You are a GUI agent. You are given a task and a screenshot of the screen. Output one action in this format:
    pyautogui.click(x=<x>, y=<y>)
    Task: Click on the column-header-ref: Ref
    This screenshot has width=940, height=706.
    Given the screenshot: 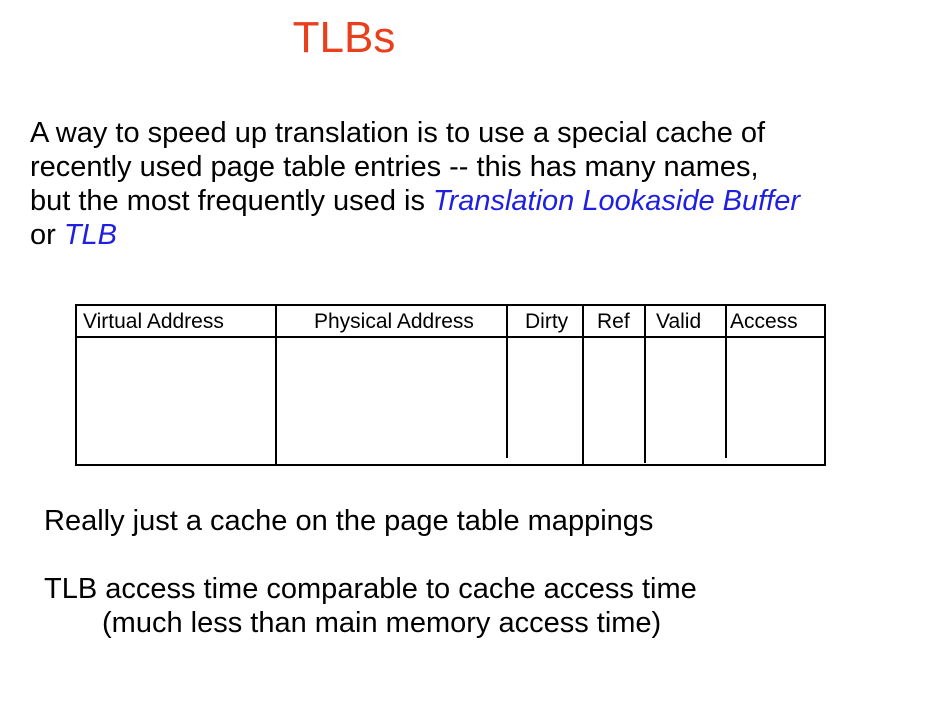 What is the action you would take?
    pyautogui.click(x=613, y=321)
    